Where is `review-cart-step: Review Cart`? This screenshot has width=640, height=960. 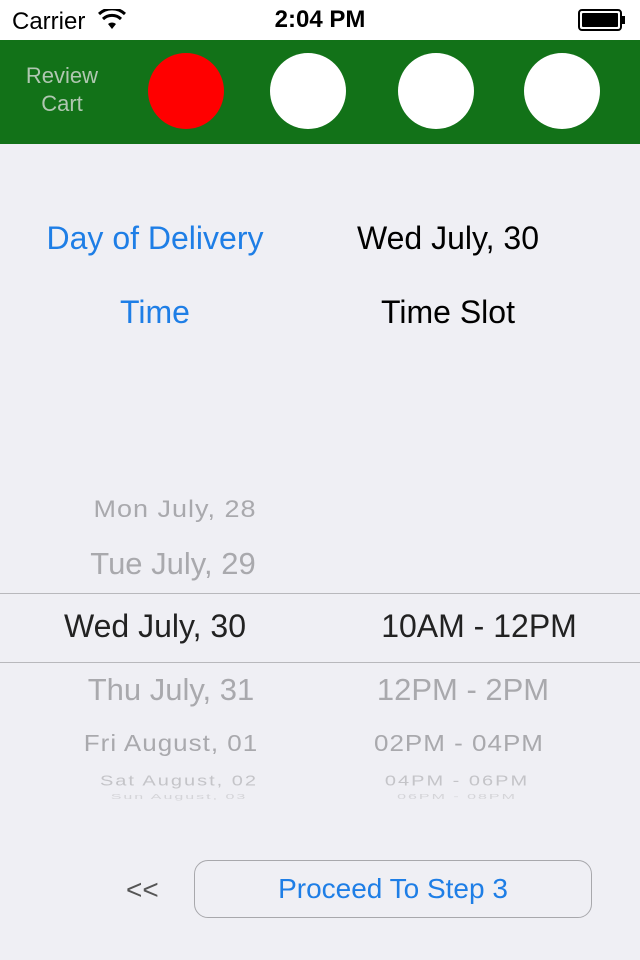
review-cart-step: Review Cart is located at coordinates (62, 90).